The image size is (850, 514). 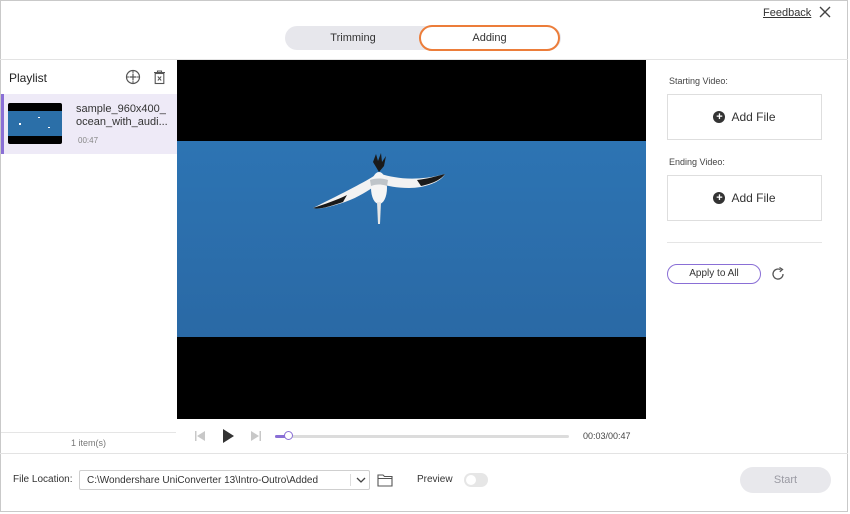 I want to click on player-controls: 00:03/00:47, so click(x=411, y=436).